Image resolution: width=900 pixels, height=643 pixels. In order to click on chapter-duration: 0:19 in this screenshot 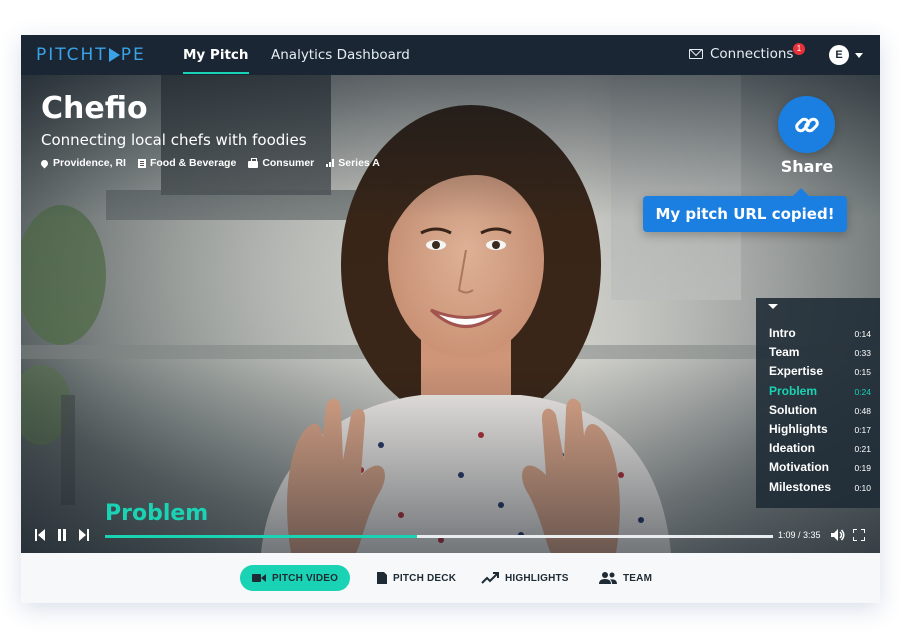, I will do `click(862, 468)`.